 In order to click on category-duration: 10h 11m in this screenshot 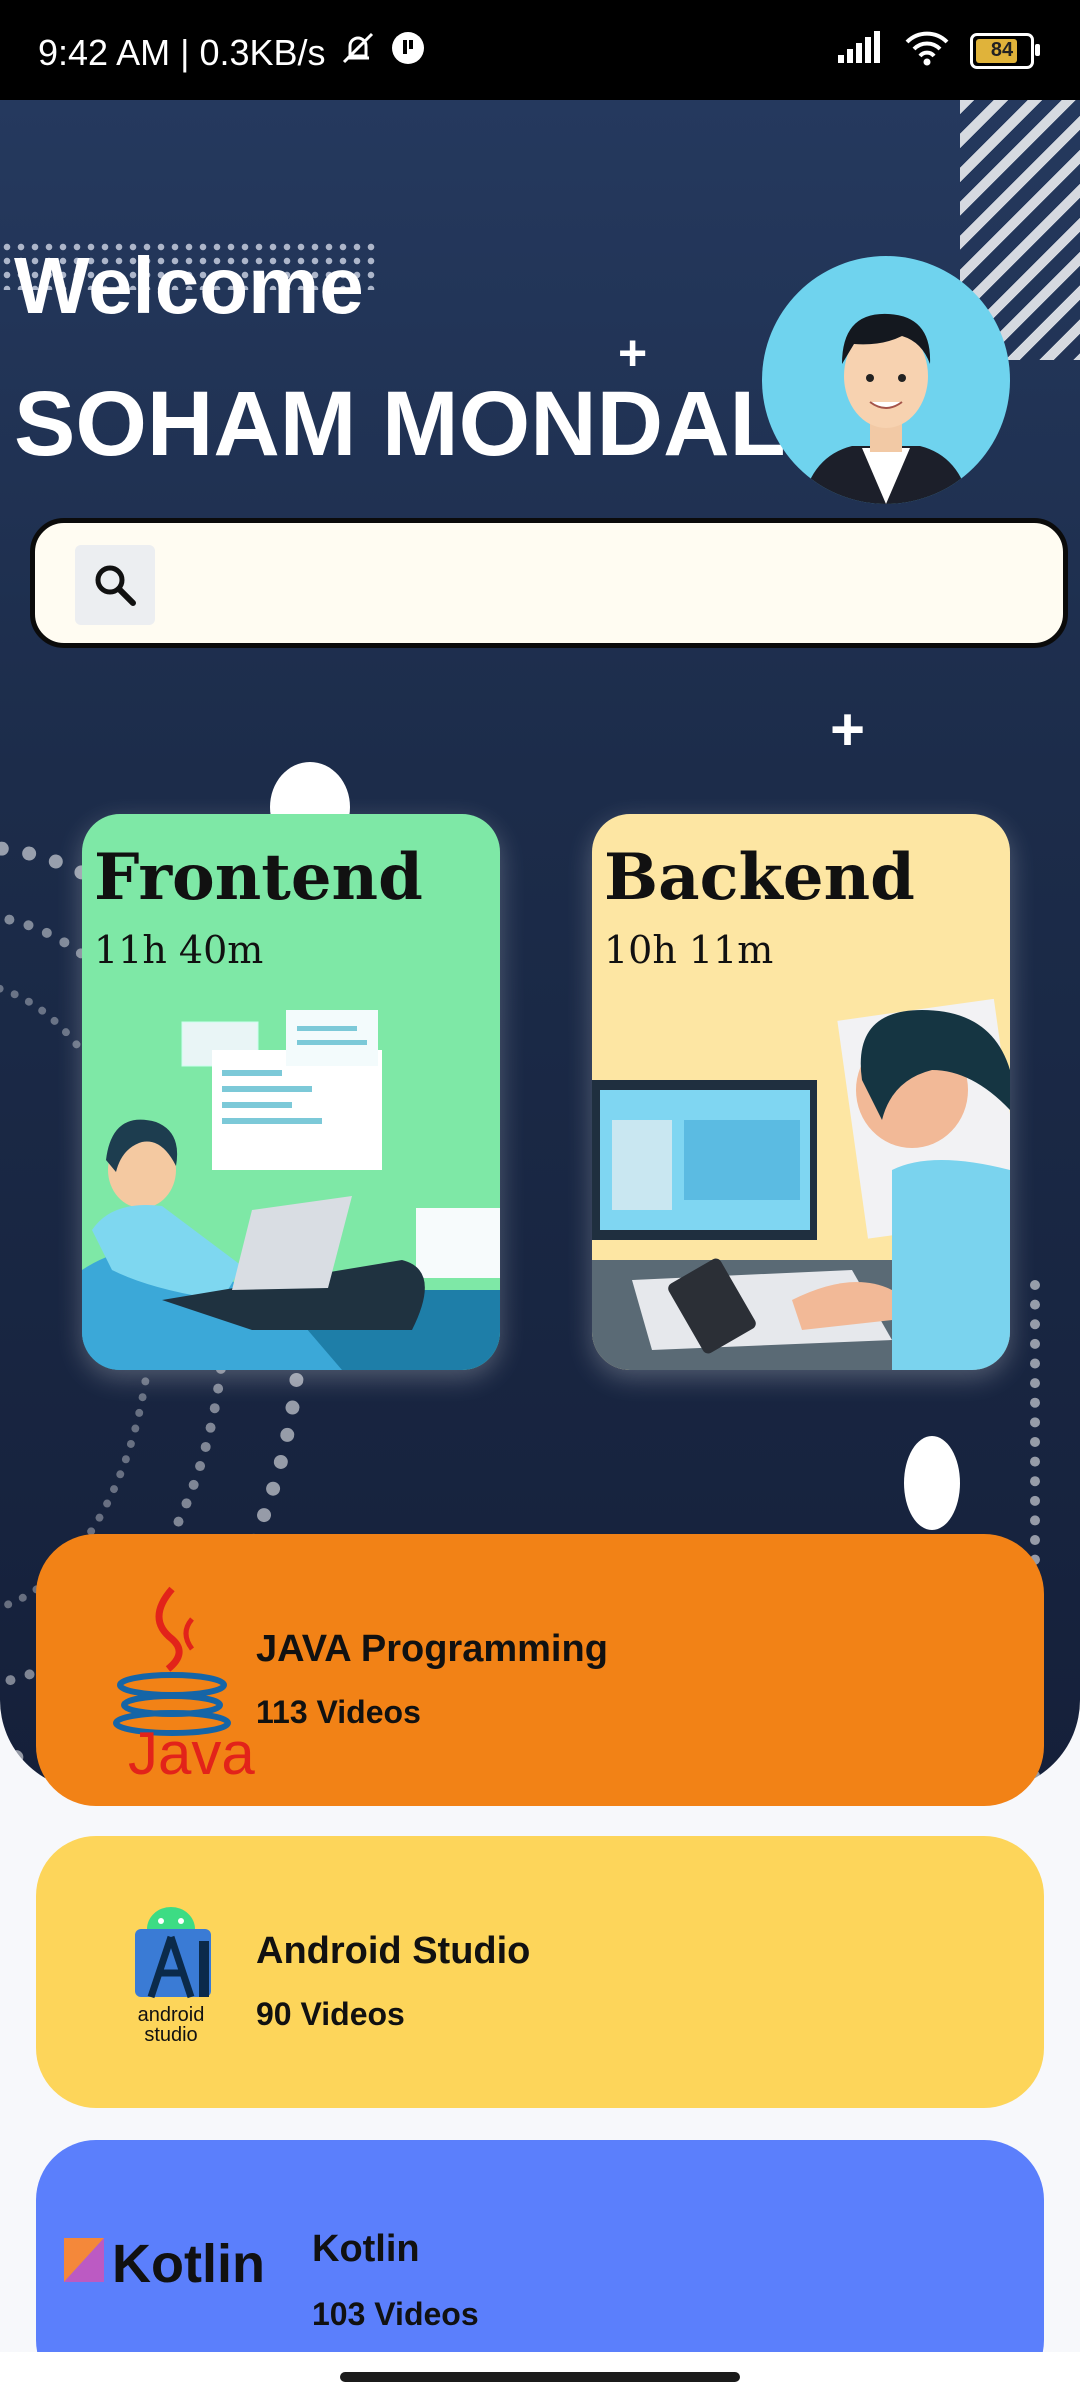, I will do `click(689, 950)`.